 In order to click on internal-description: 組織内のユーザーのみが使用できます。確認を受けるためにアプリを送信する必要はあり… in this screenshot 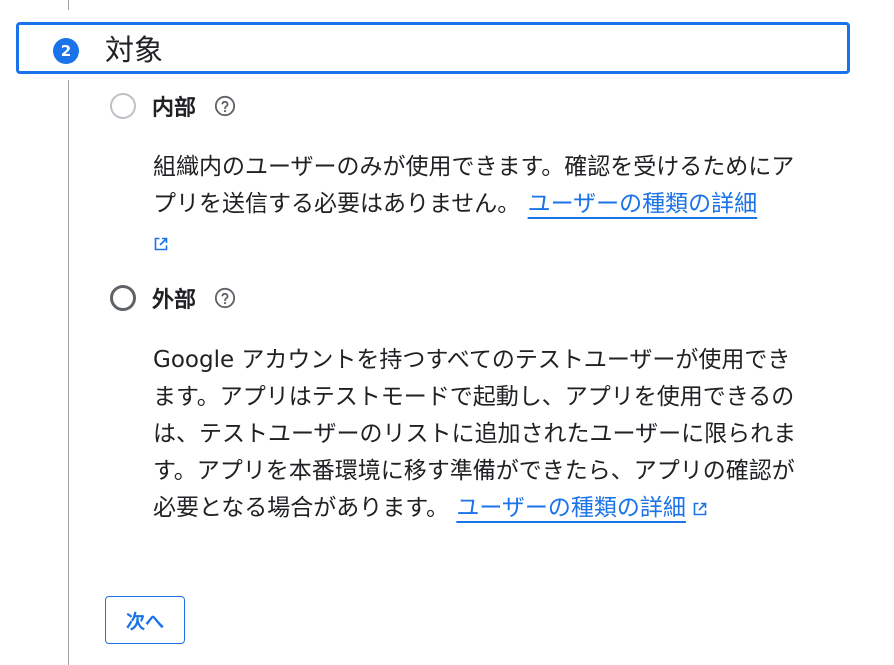, I will do `click(483, 186)`.